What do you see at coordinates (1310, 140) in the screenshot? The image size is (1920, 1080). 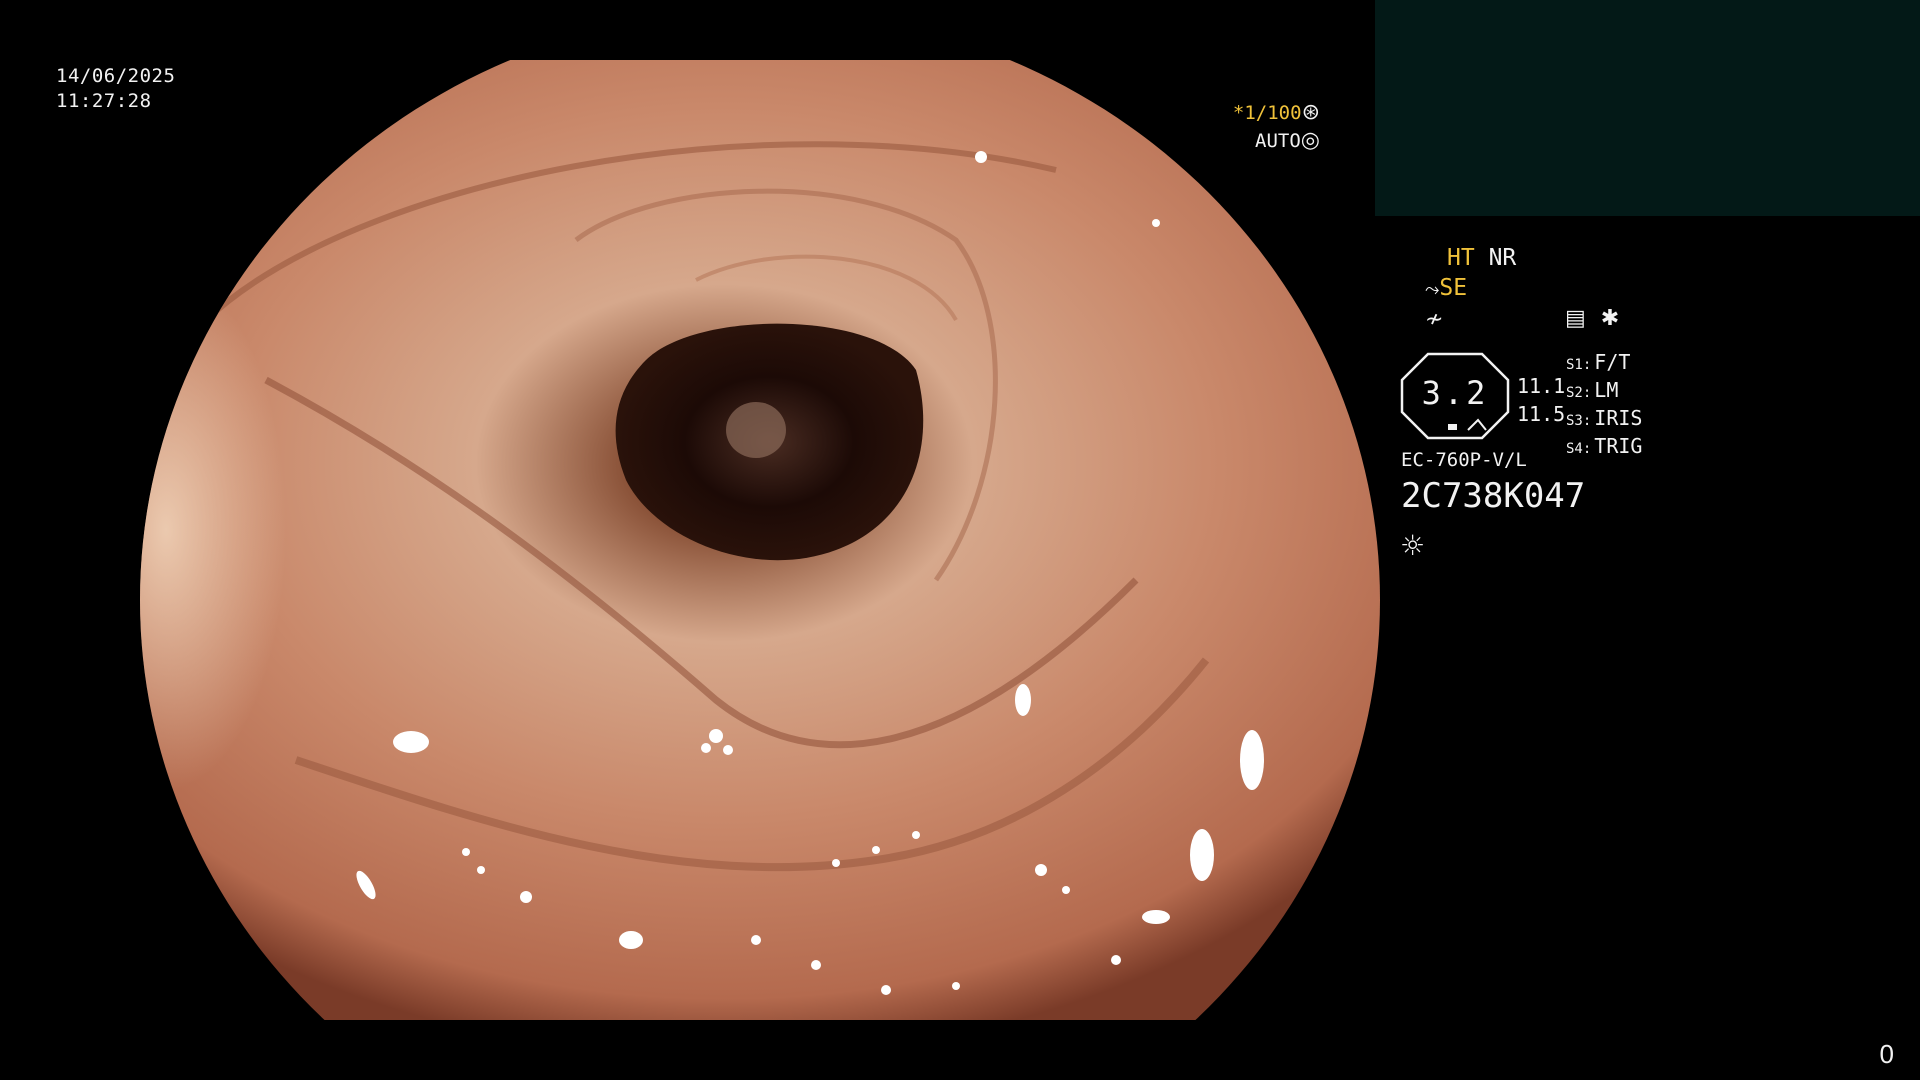 I see `iris-icon: ◎` at bounding box center [1310, 140].